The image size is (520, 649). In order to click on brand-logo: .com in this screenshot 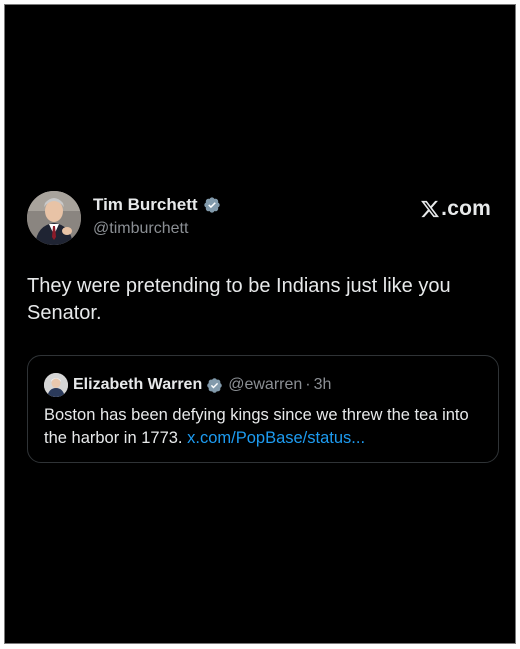, I will do `click(455, 209)`.